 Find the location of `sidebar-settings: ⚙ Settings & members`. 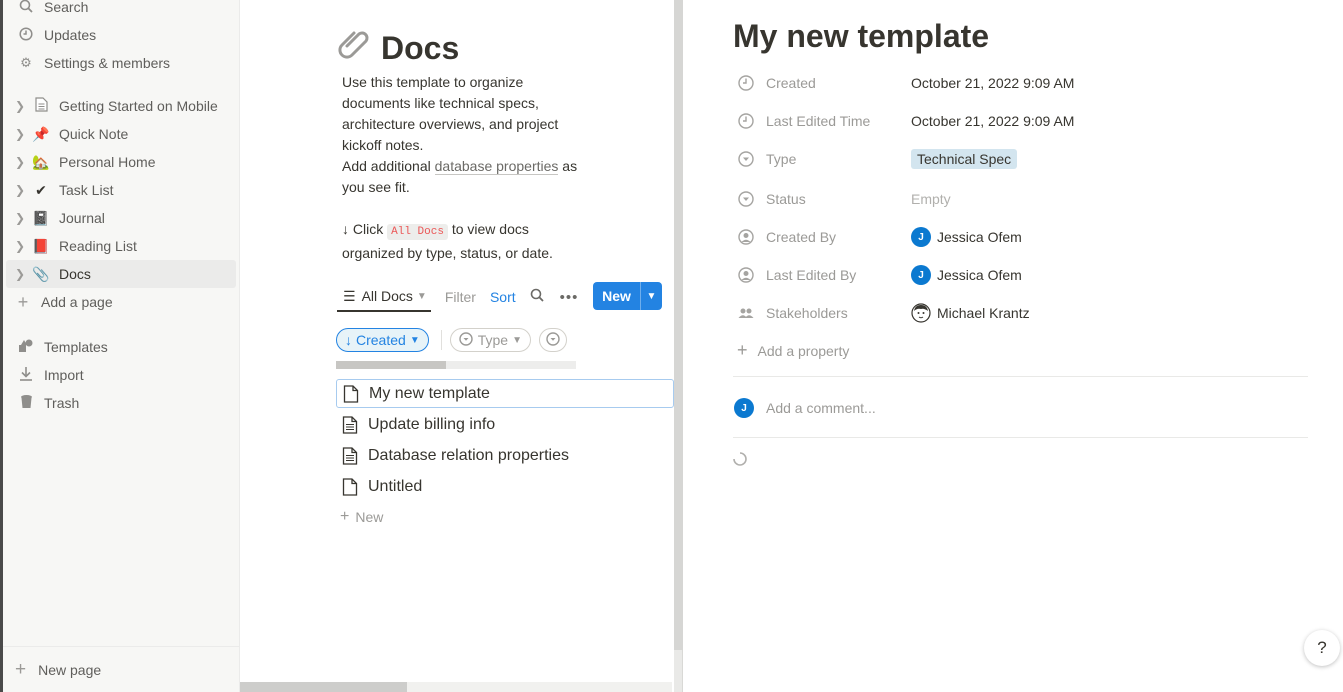

sidebar-settings: ⚙ Settings & members is located at coordinates (121, 63).